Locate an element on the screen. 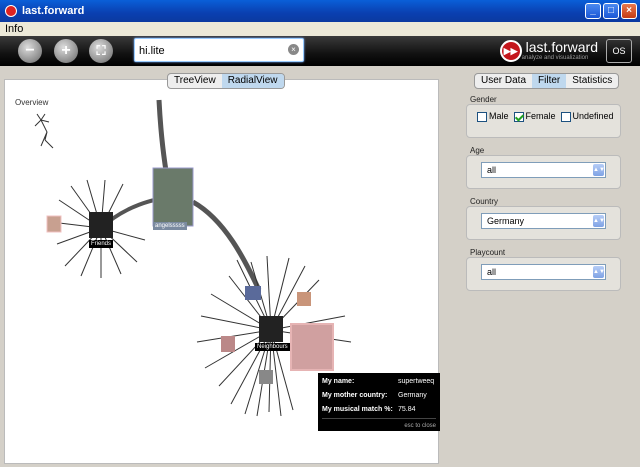 The width and height of the screenshot is (640, 467). female-label: Female is located at coordinates (540, 116).